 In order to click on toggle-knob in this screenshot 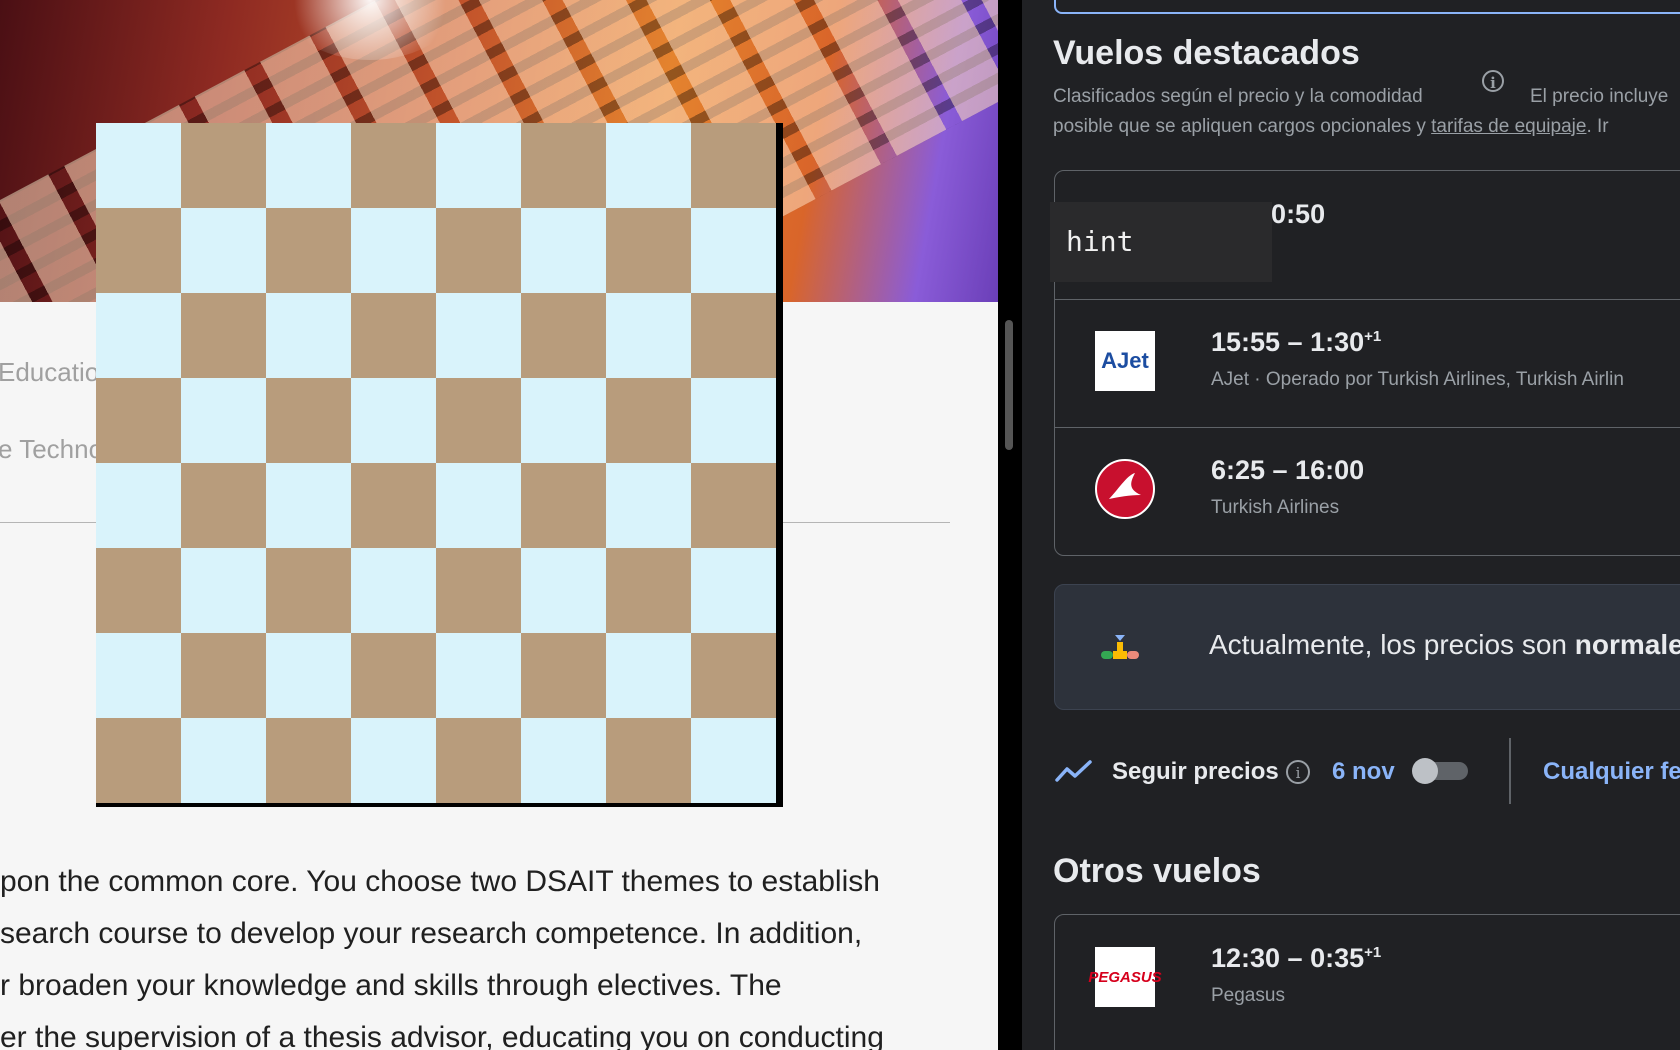, I will do `click(1425, 771)`.